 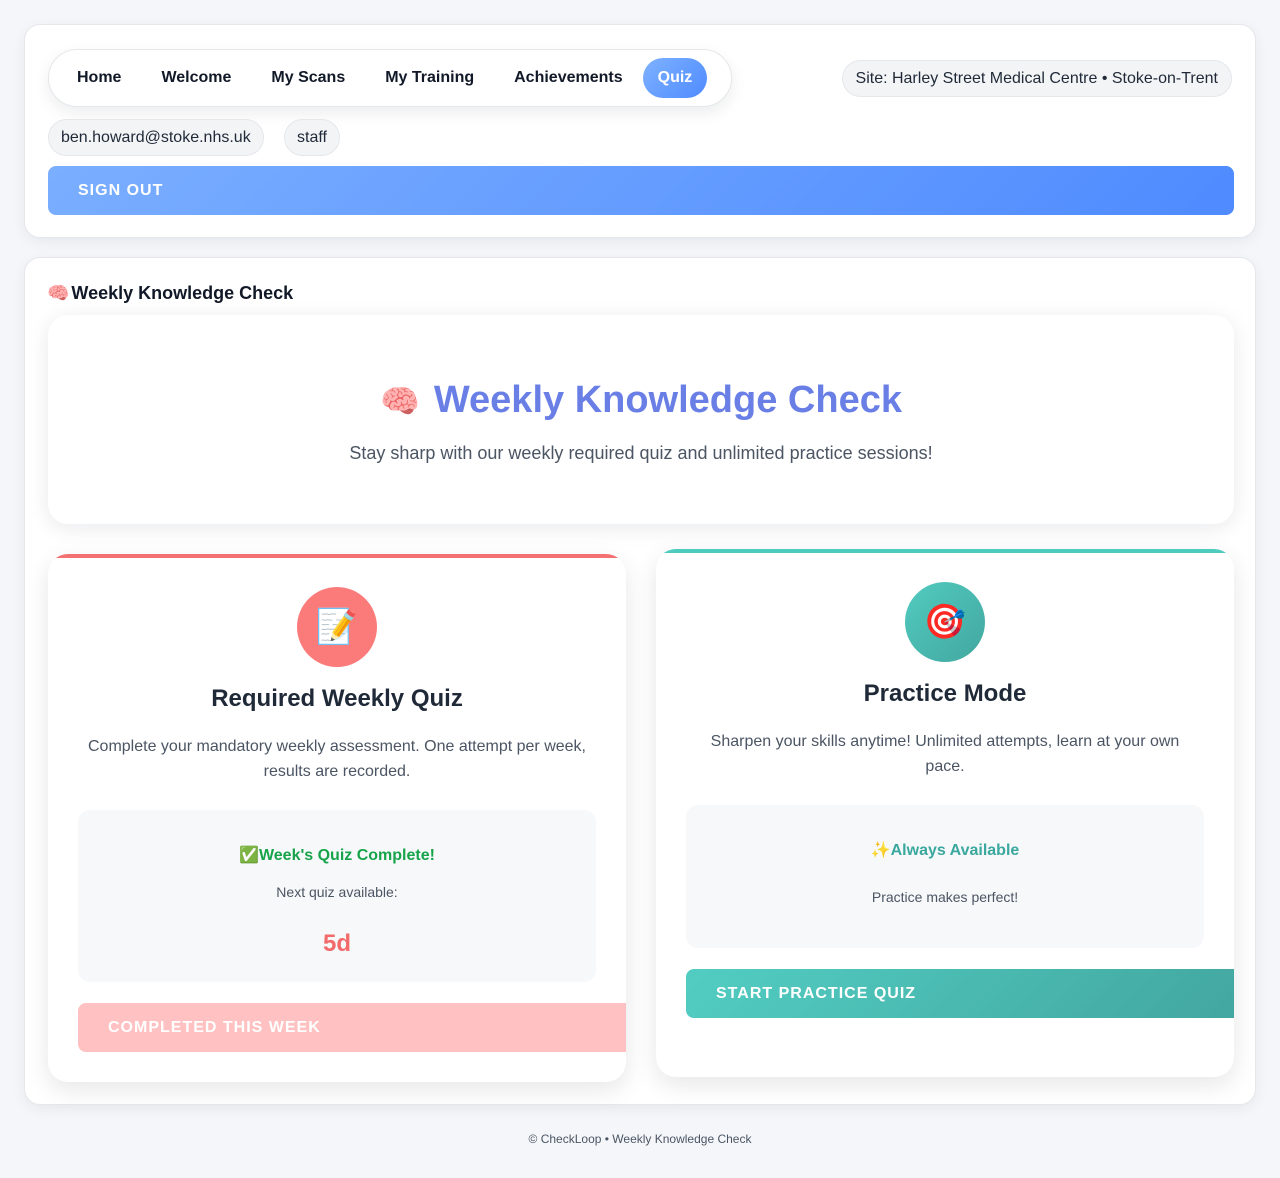 I want to click on footer-text: © CheckLoop • Weekly Knowledge Check, so click(x=640, y=1139).